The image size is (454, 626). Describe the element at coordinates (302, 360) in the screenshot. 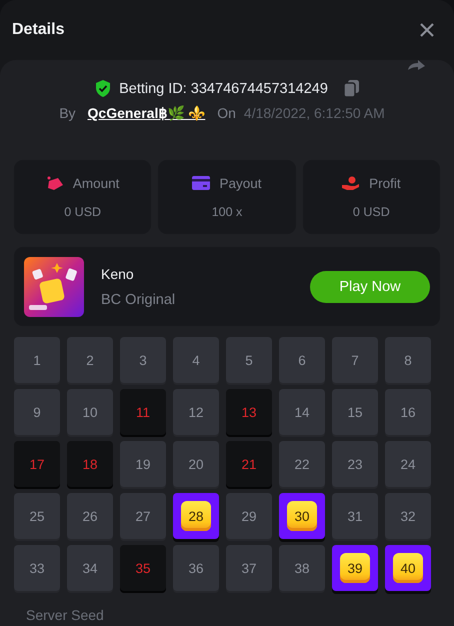

I see `number-tile: 6` at that location.